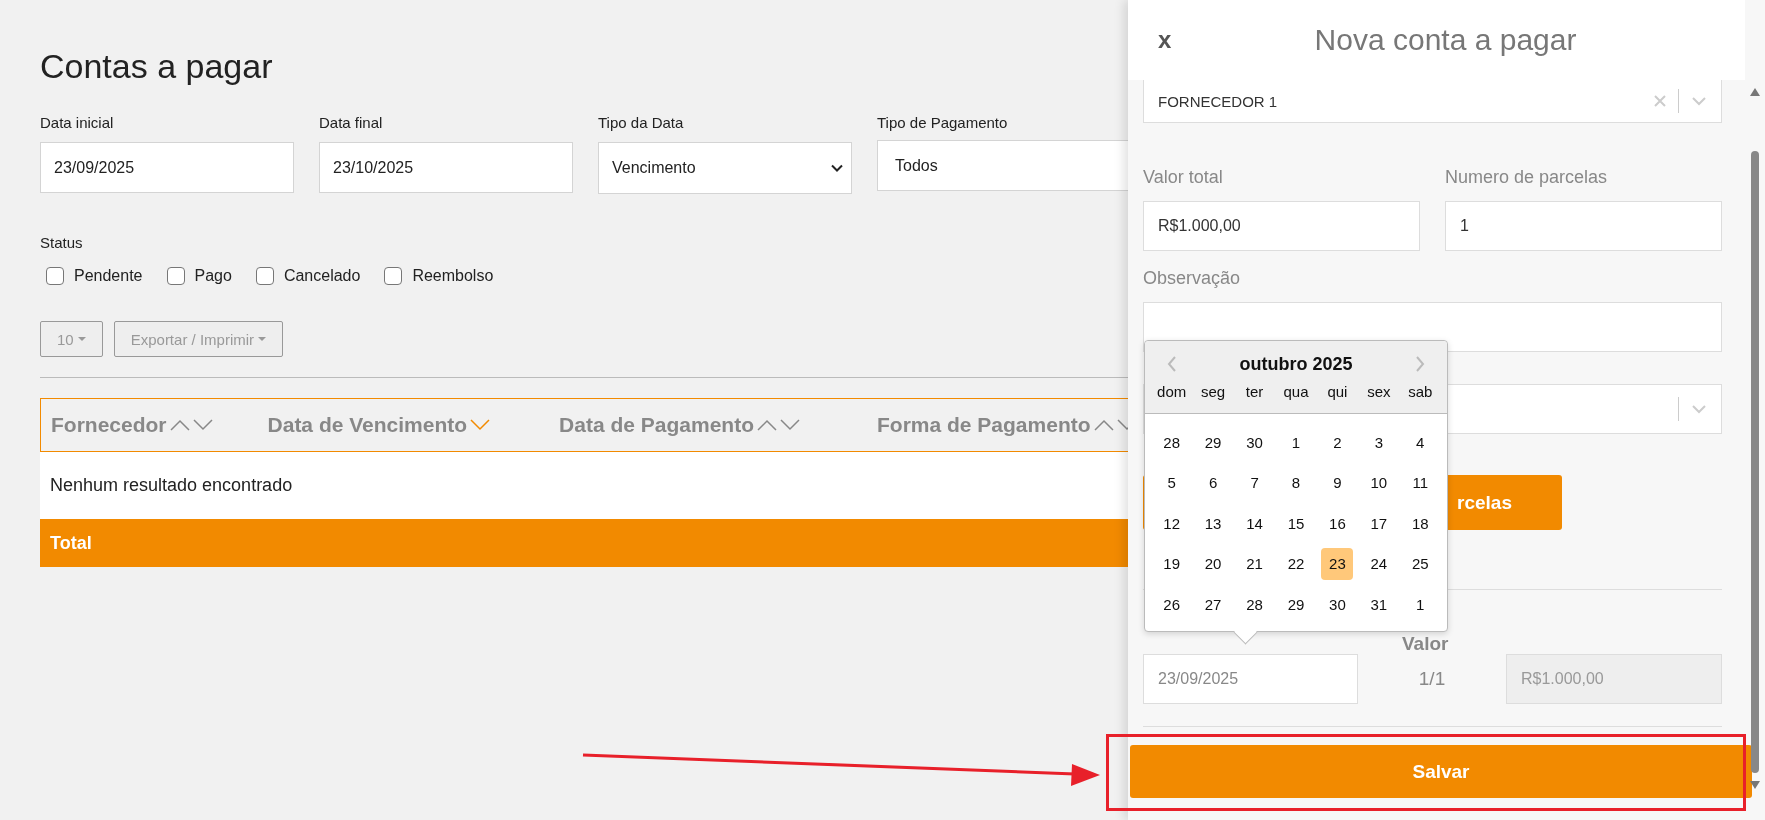 This screenshot has height=820, width=1765. Describe the element at coordinates (1432, 679) in the screenshot. I see `installment-number: 1/1` at that location.